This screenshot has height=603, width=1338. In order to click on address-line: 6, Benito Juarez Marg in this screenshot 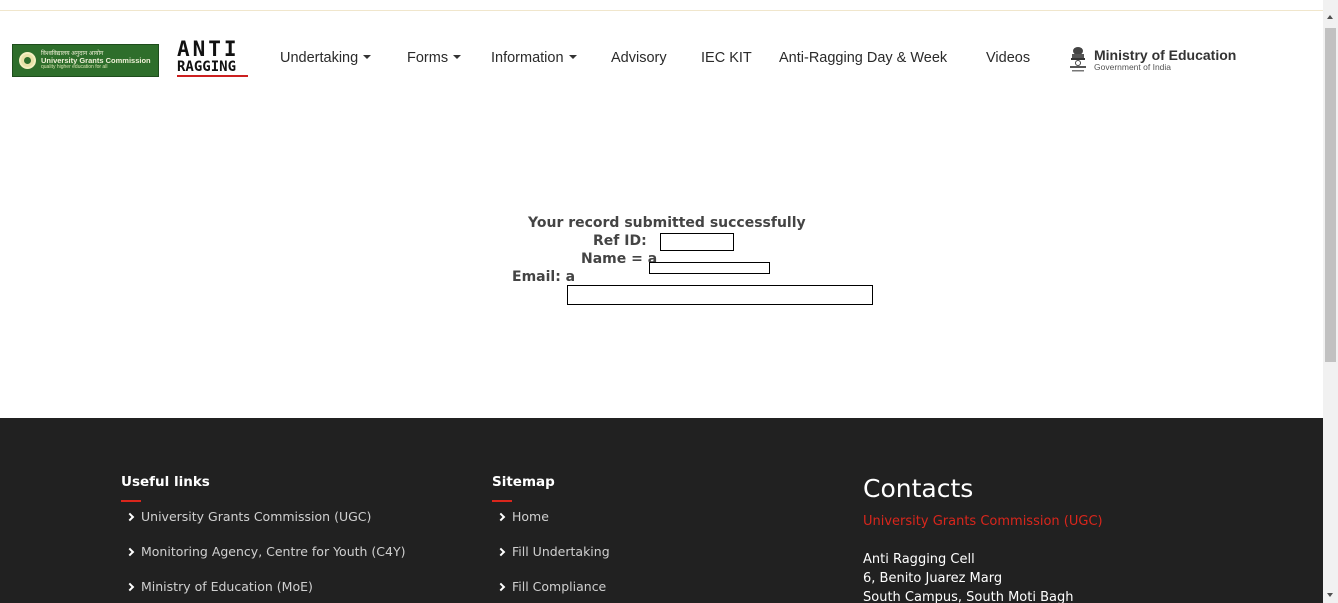, I will do `click(933, 578)`.